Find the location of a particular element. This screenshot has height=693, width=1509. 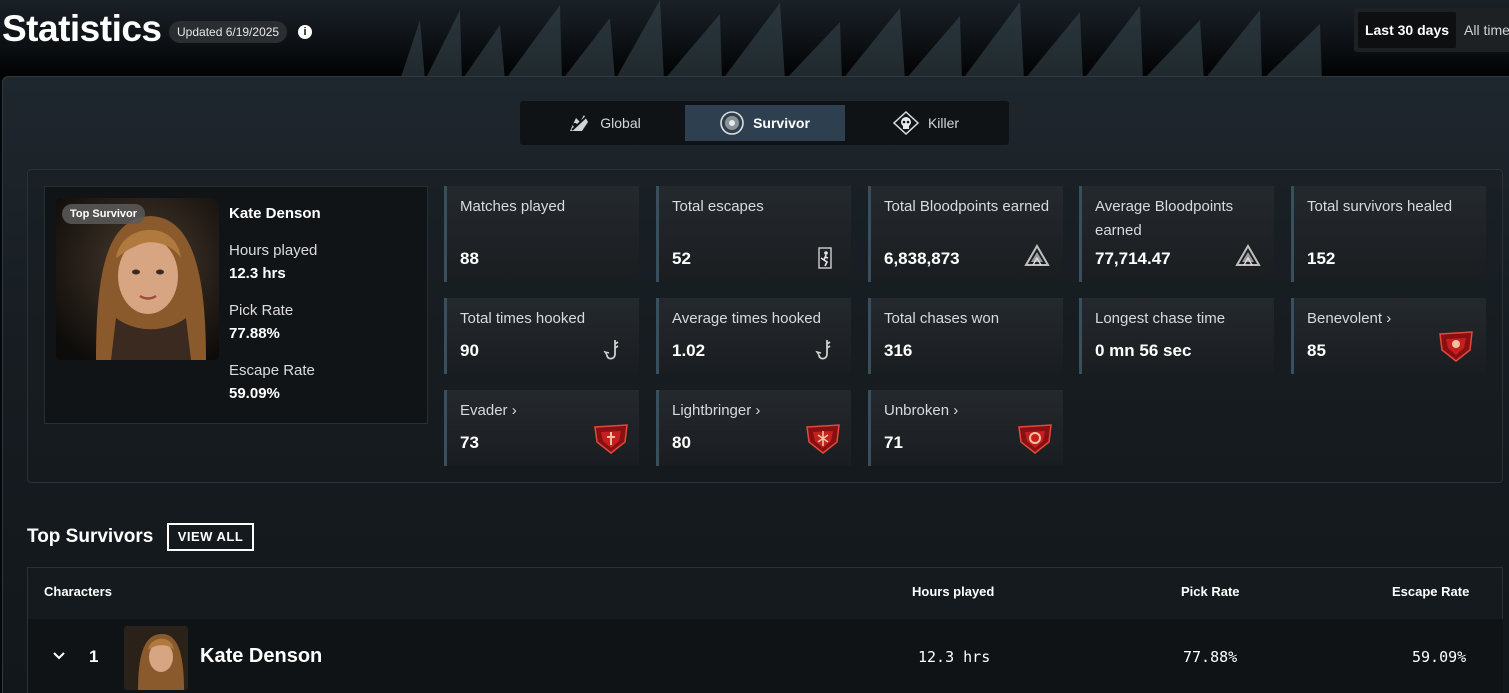

range-all-time: All time is located at coordinates (1486, 30).